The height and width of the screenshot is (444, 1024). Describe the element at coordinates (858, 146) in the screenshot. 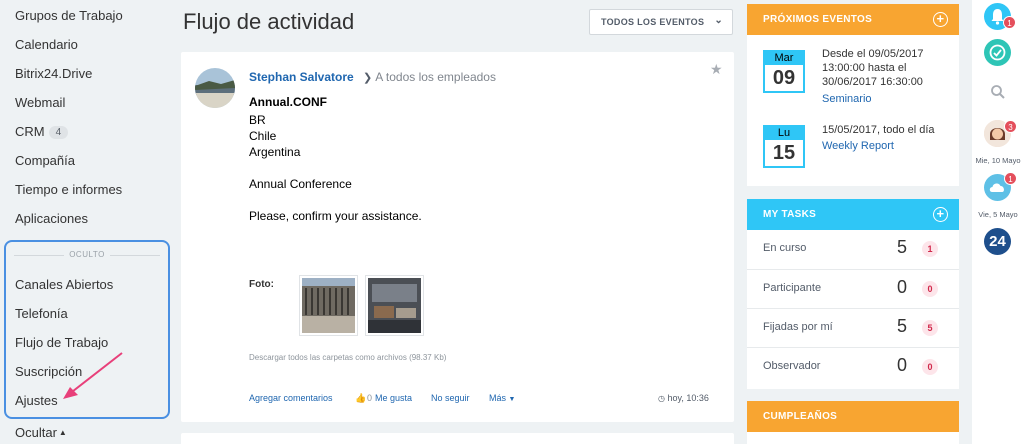

I see `event-link-weekly-report: Weekly Report` at that location.